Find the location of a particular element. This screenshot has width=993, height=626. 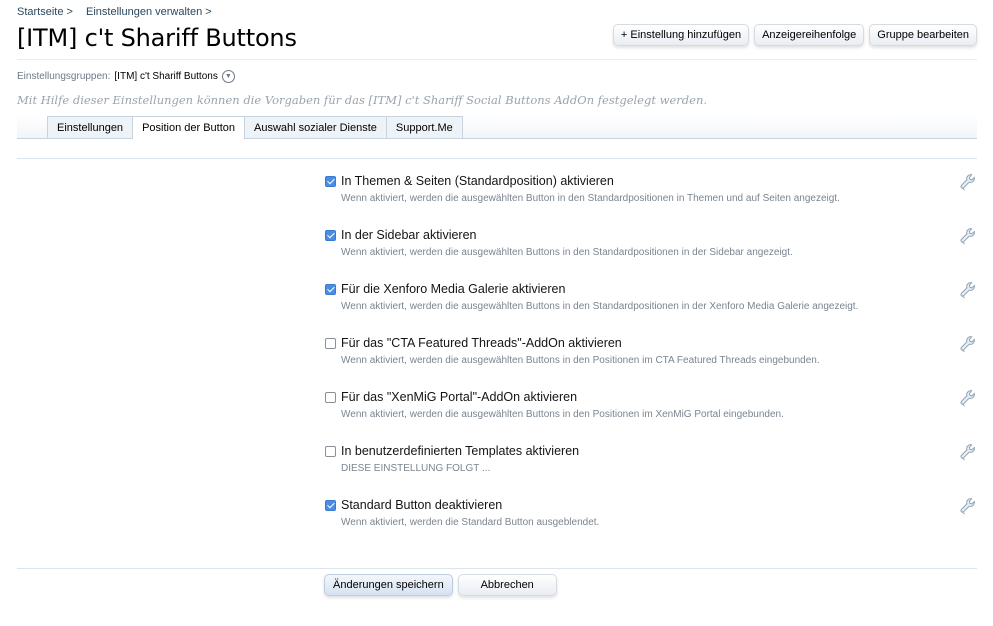

form-actions: Änderungen speichern Abbrechen is located at coordinates (440, 585).